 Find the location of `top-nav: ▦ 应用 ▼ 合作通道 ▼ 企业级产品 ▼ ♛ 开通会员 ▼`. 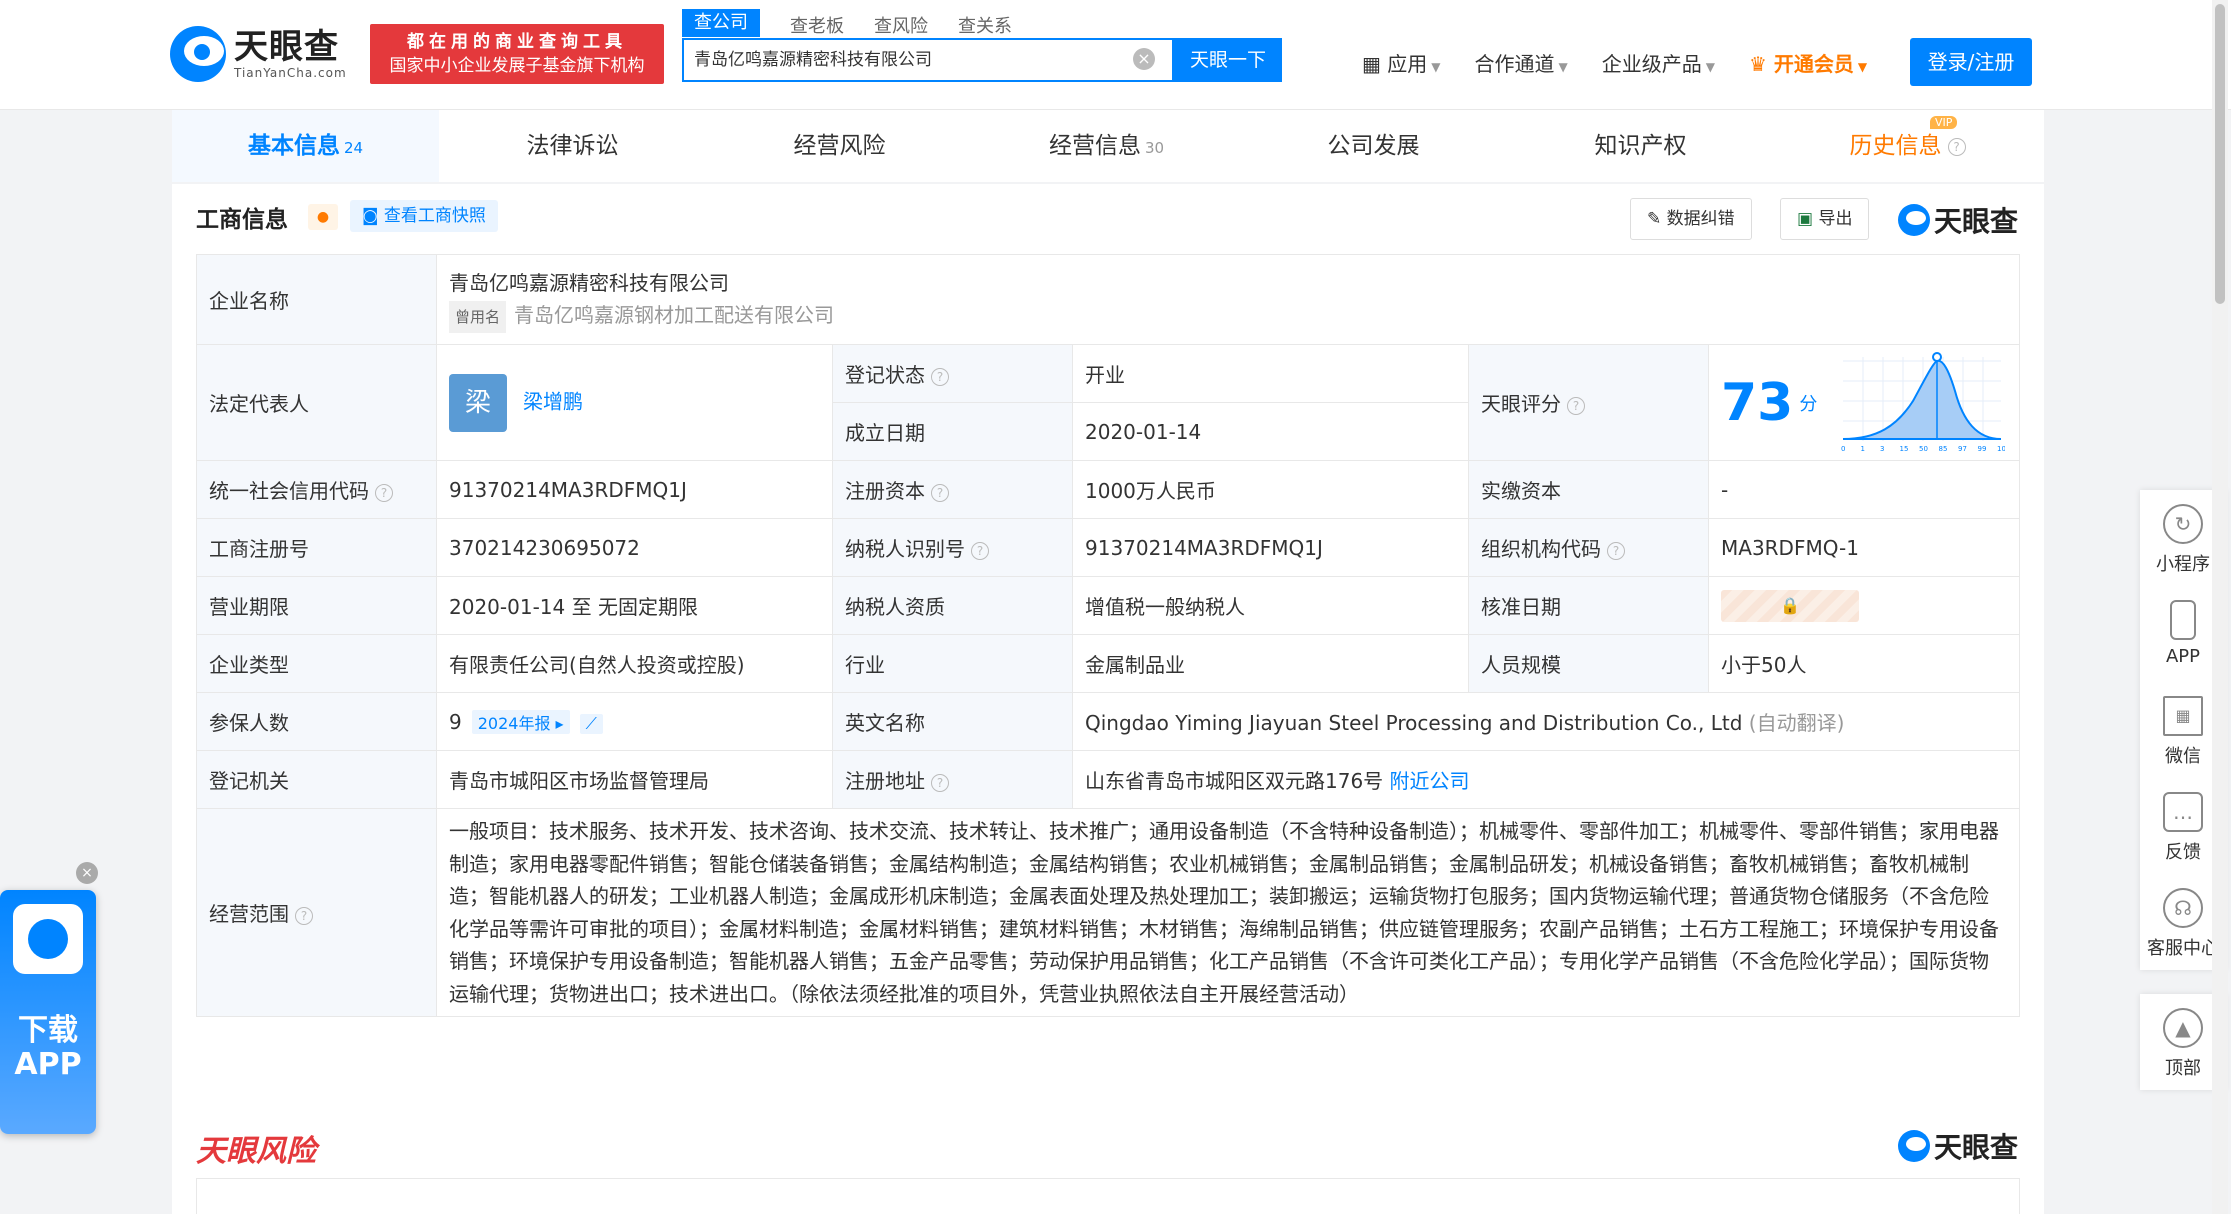

top-nav: ▦ 应用 ▼ 合作通道 ▼ 企业级产品 ▼ ♛ 开通会员 ▼ is located at coordinates (1614, 62).